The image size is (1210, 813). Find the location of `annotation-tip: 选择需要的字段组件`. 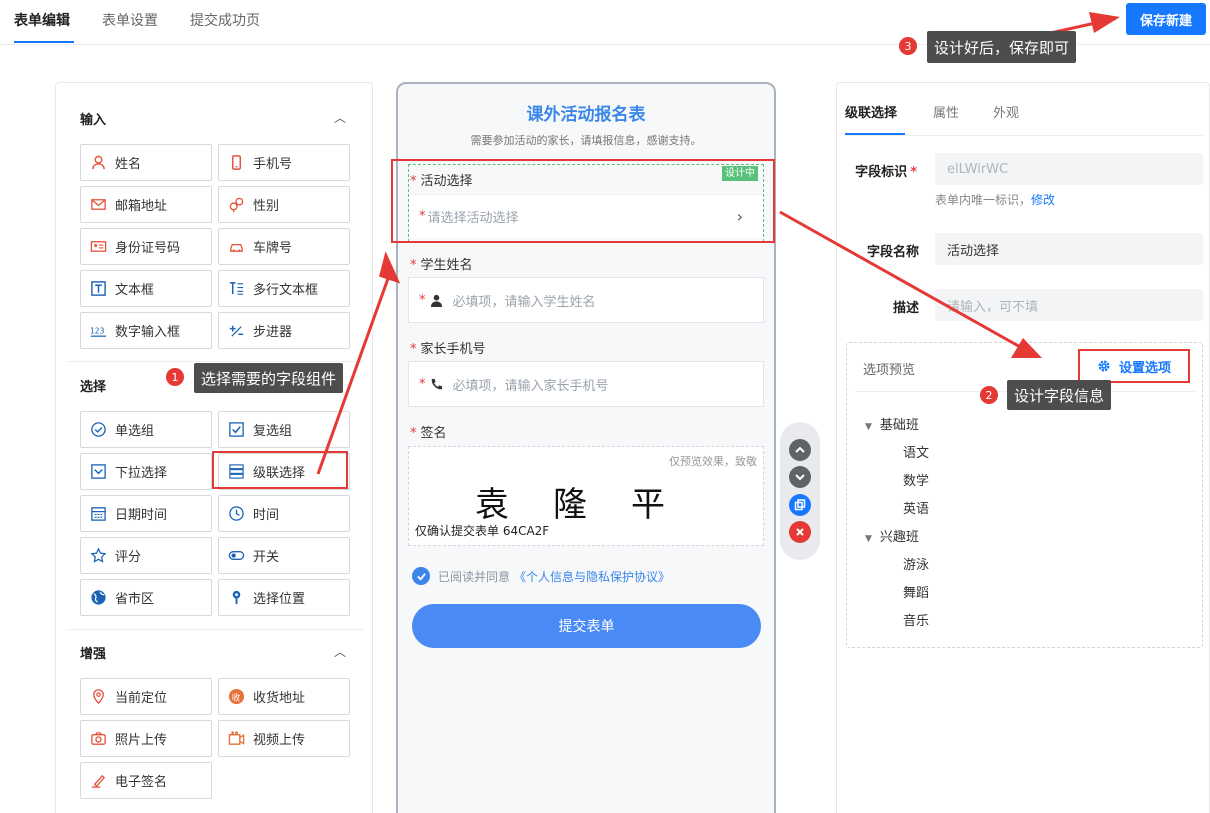

annotation-tip: 选择需要的字段组件 is located at coordinates (269, 378).